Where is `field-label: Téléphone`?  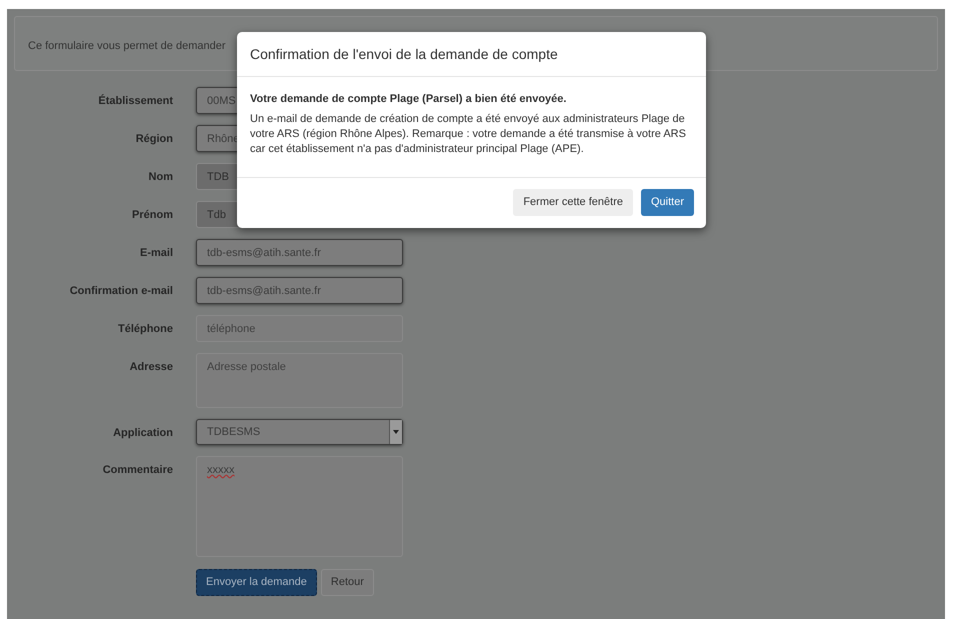 field-label: Téléphone is located at coordinates (144, 329).